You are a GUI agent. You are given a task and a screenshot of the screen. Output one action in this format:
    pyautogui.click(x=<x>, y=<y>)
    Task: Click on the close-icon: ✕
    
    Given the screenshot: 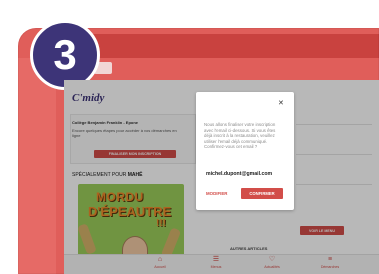 What is the action you would take?
    pyautogui.click(x=281, y=103)
    